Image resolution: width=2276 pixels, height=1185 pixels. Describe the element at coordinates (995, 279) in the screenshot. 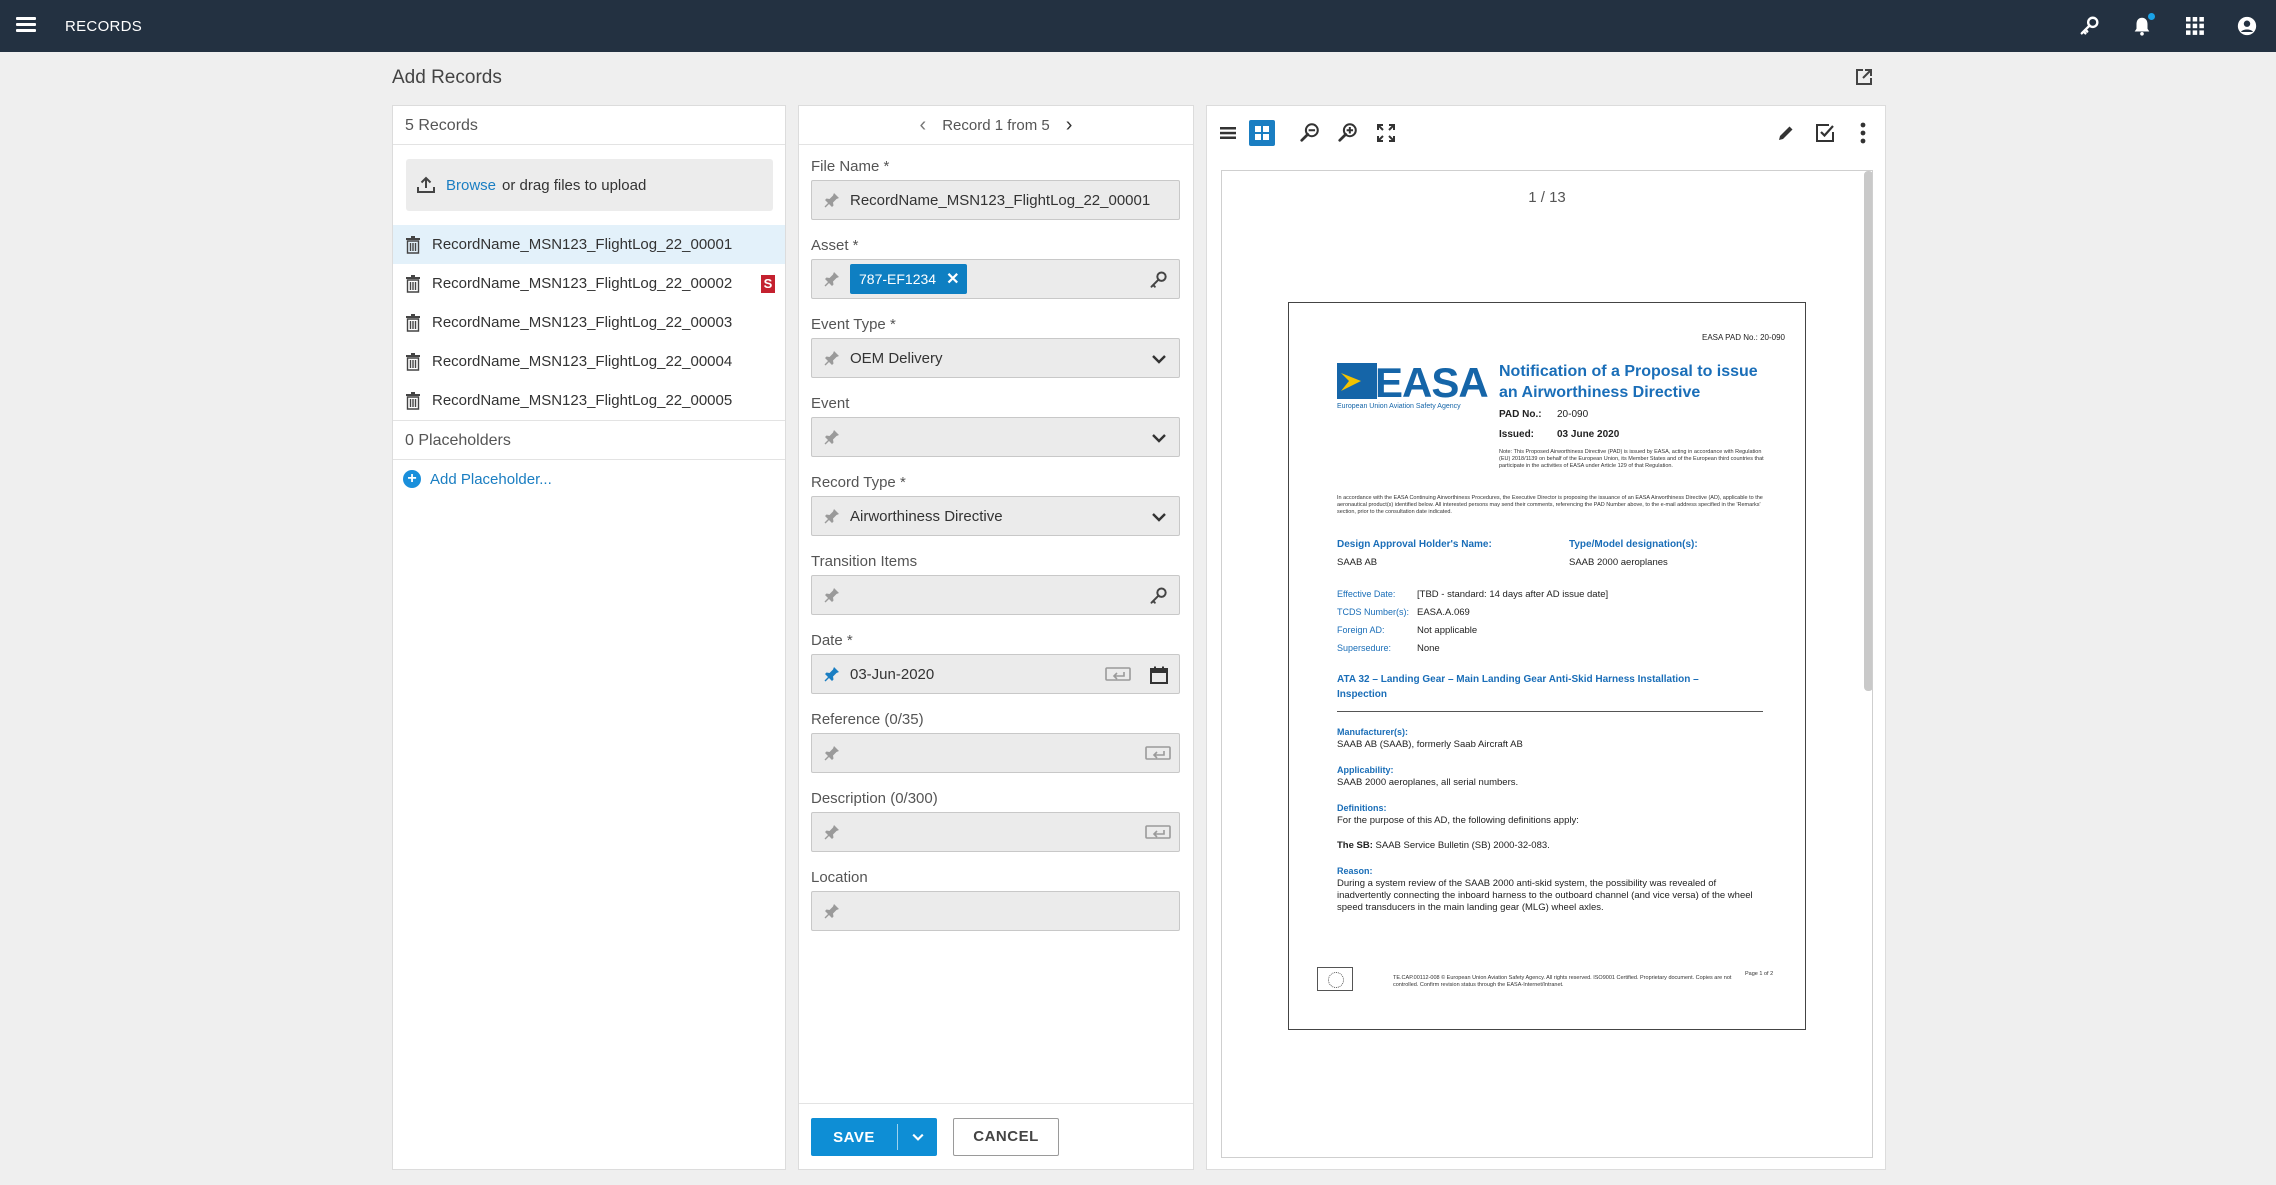

I see `asset-input: 787-EF1234 ✕` at that location.